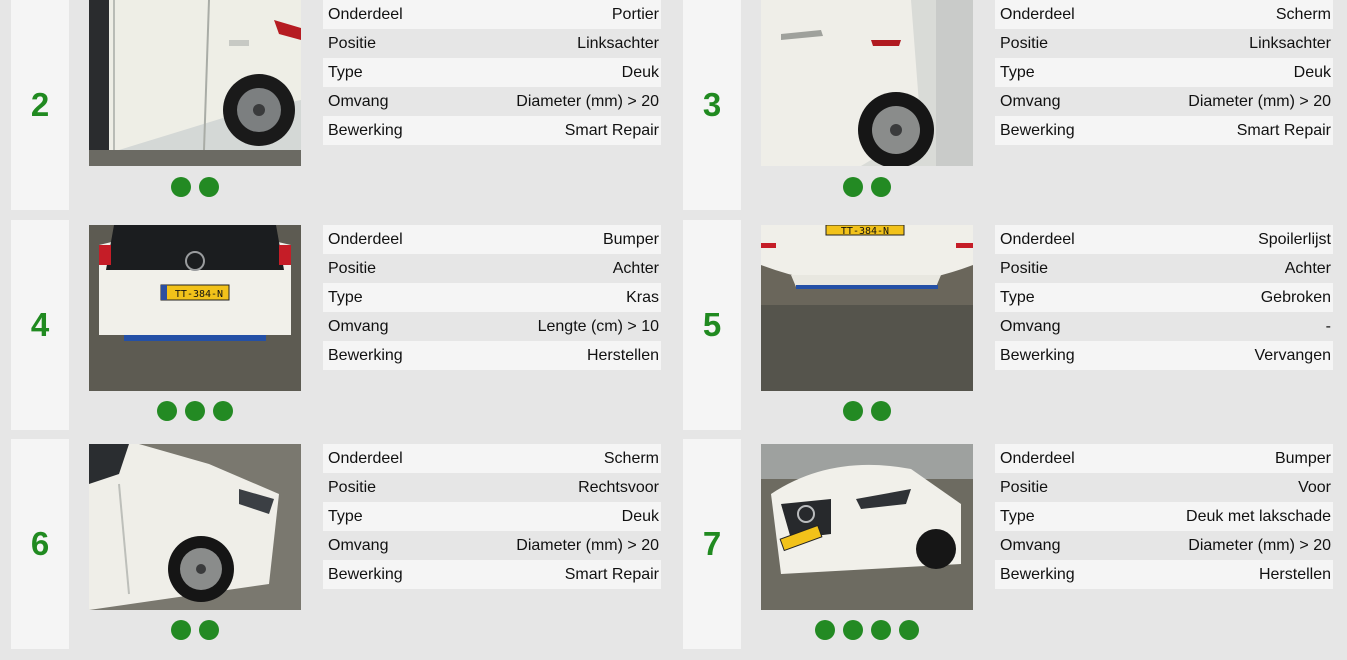 Image resolution: width=1347 pixels, height=660 pixels. Describe the element at coordinates (1294, 239) in the screenshot. I see `detail-value: Spoilerlijst` at that location.